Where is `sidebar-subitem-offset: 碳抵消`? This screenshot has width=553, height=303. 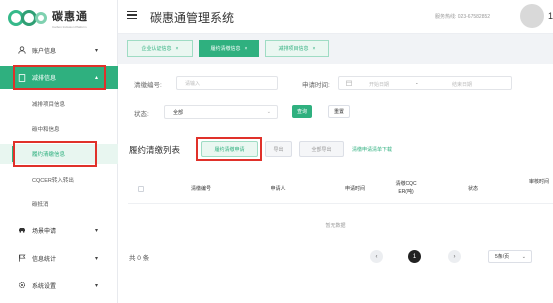
sidebar-subitem-offset: 碳抵消 is located at coordinates (59, 204).